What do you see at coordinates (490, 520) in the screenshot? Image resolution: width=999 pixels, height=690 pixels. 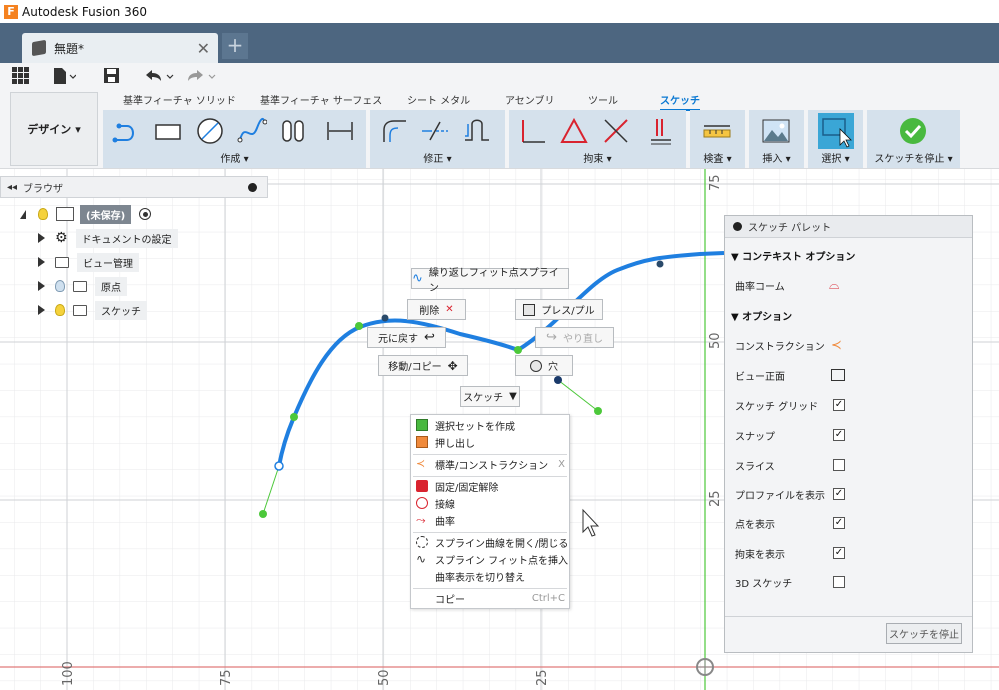 I see `menu-item-curvature: ⤳ 曲率` at bounding box center [490, 520].